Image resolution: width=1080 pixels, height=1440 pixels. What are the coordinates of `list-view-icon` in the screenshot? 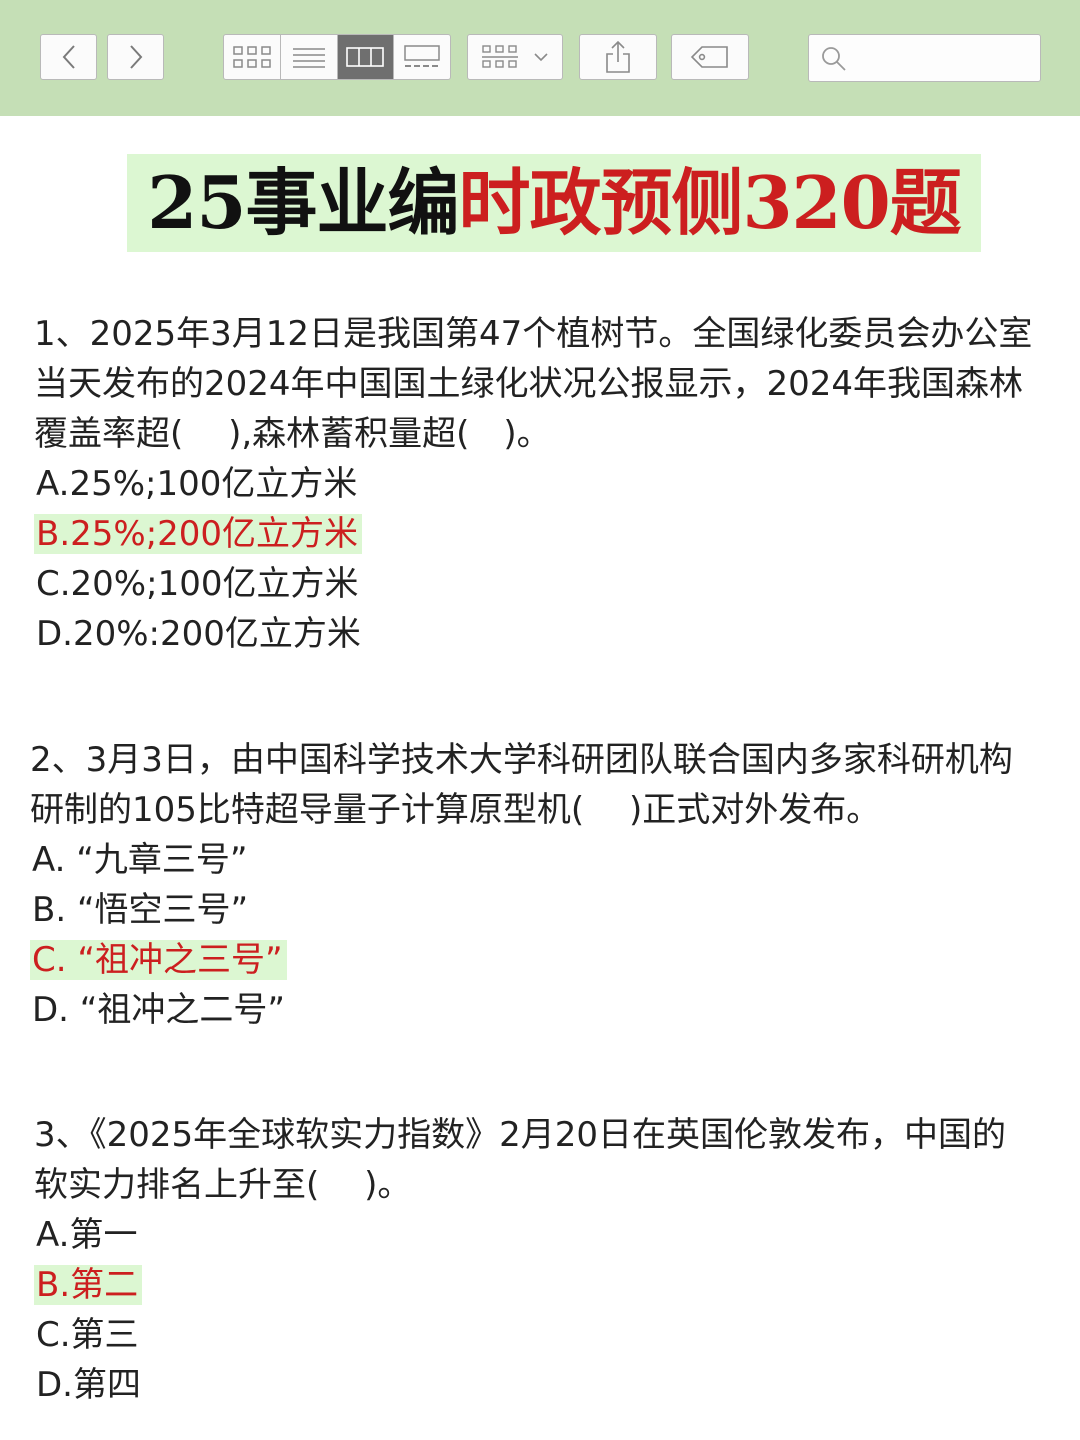 It's located at (308, 58).